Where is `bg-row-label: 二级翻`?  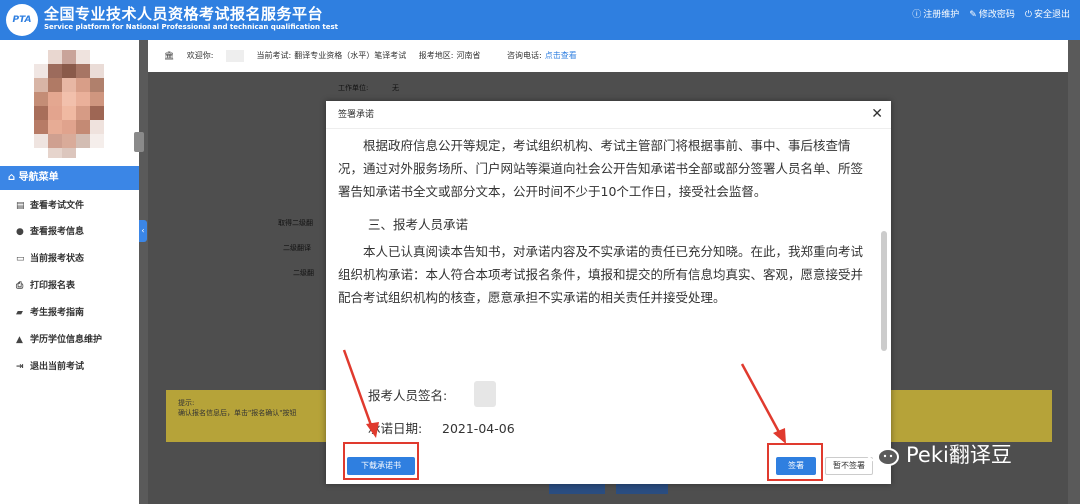 bg-row-label: 二级翻 is located at coordinates (303, 273).